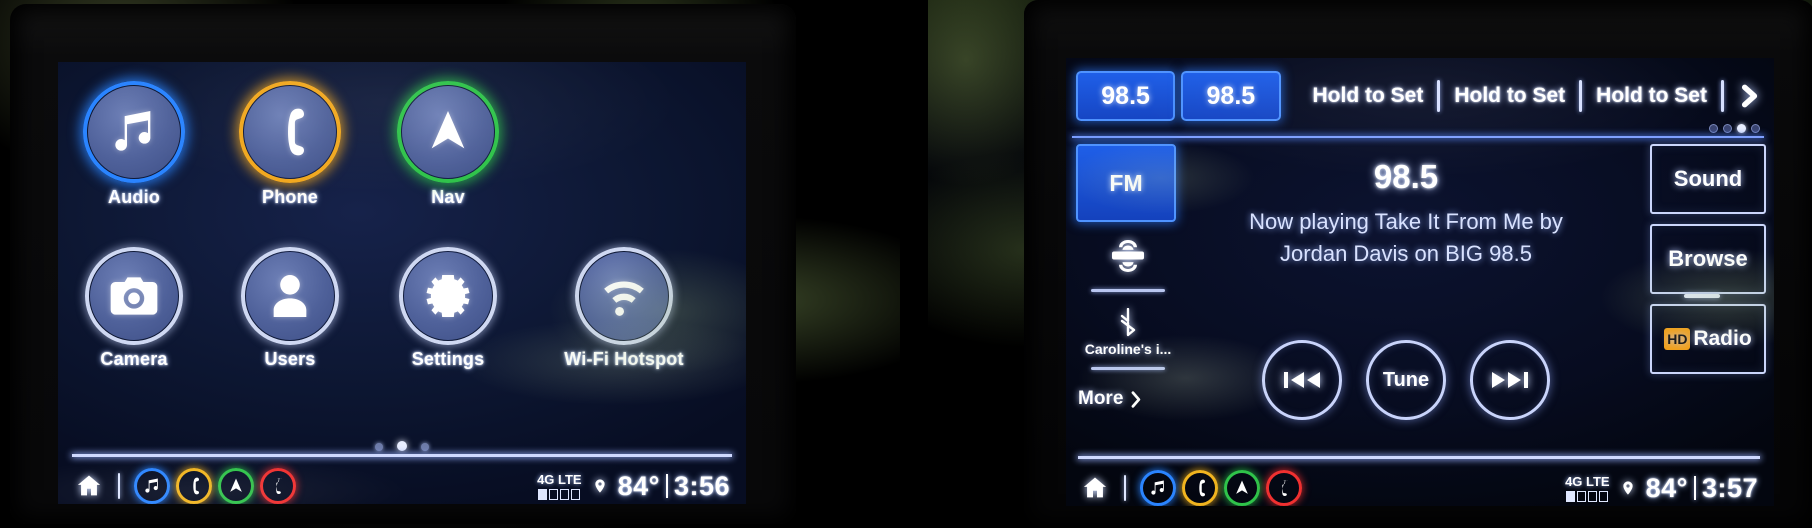 This screenshot has width=1812, height=528. I want to click on wifi-icon-circle, so click(624, 296).